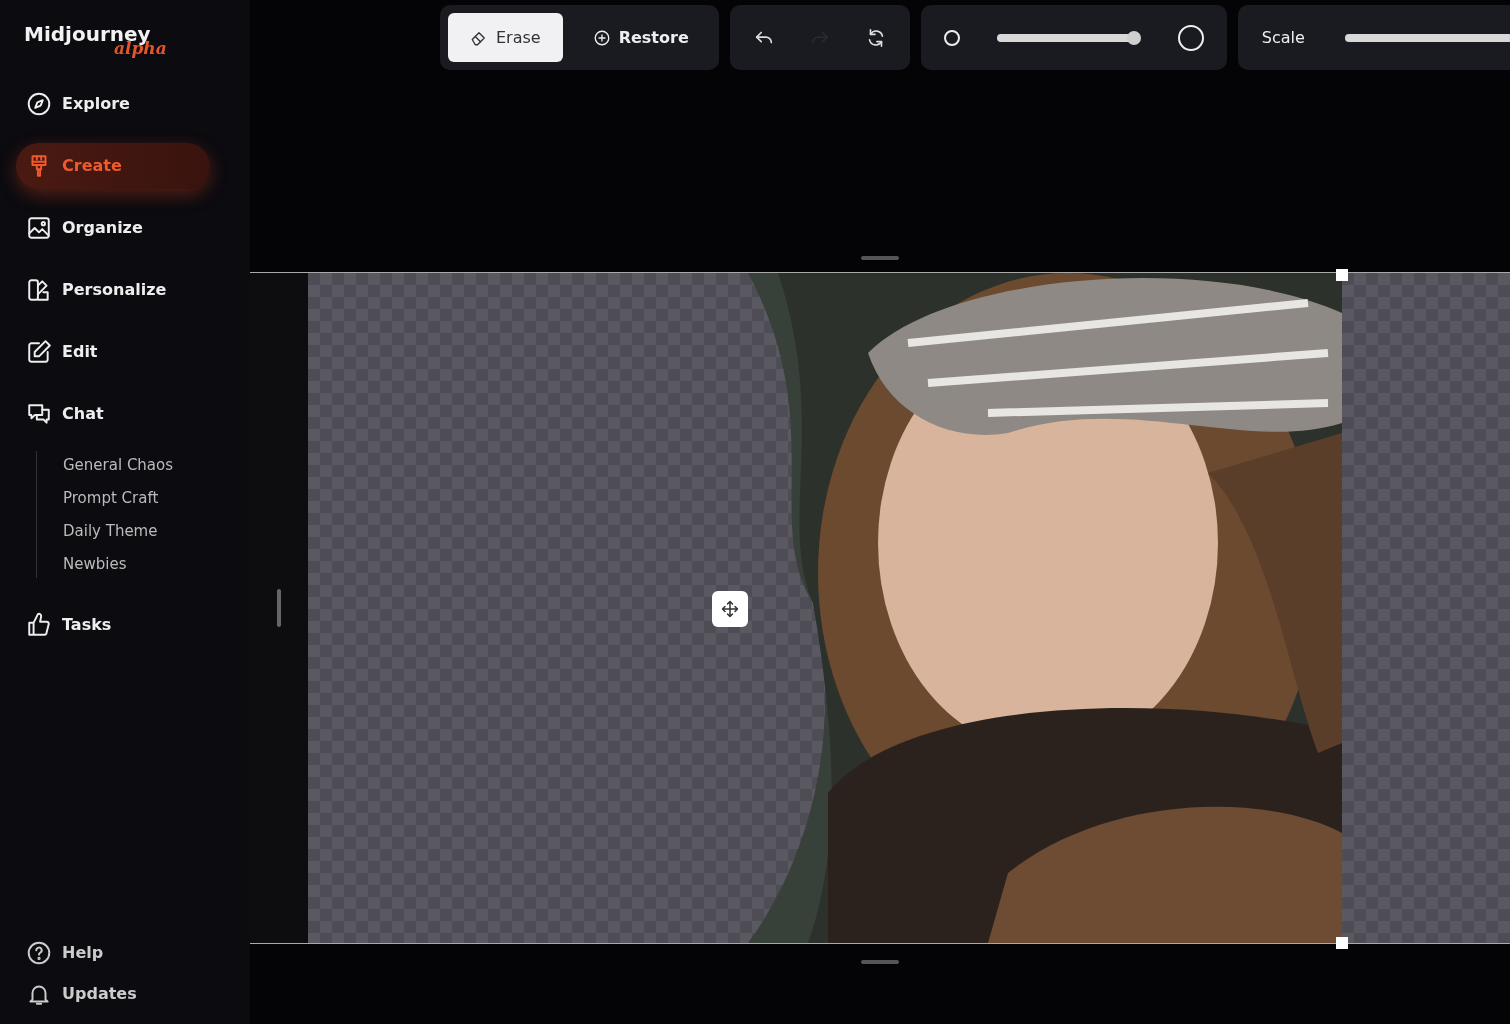 The image size is (1510, 1024). What do you see at coordinates (1133, 37) in the screenshot?
I see `slider-thumb` at bounding box center [1133, 37].